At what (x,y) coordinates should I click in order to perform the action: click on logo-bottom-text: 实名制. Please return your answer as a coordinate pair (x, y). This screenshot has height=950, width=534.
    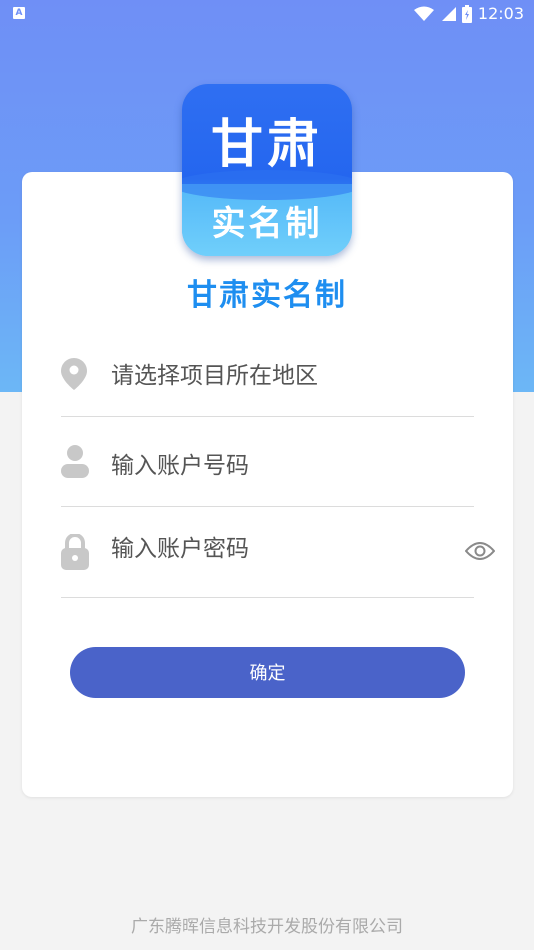
    Looking at the image, I should click on (267, 224).